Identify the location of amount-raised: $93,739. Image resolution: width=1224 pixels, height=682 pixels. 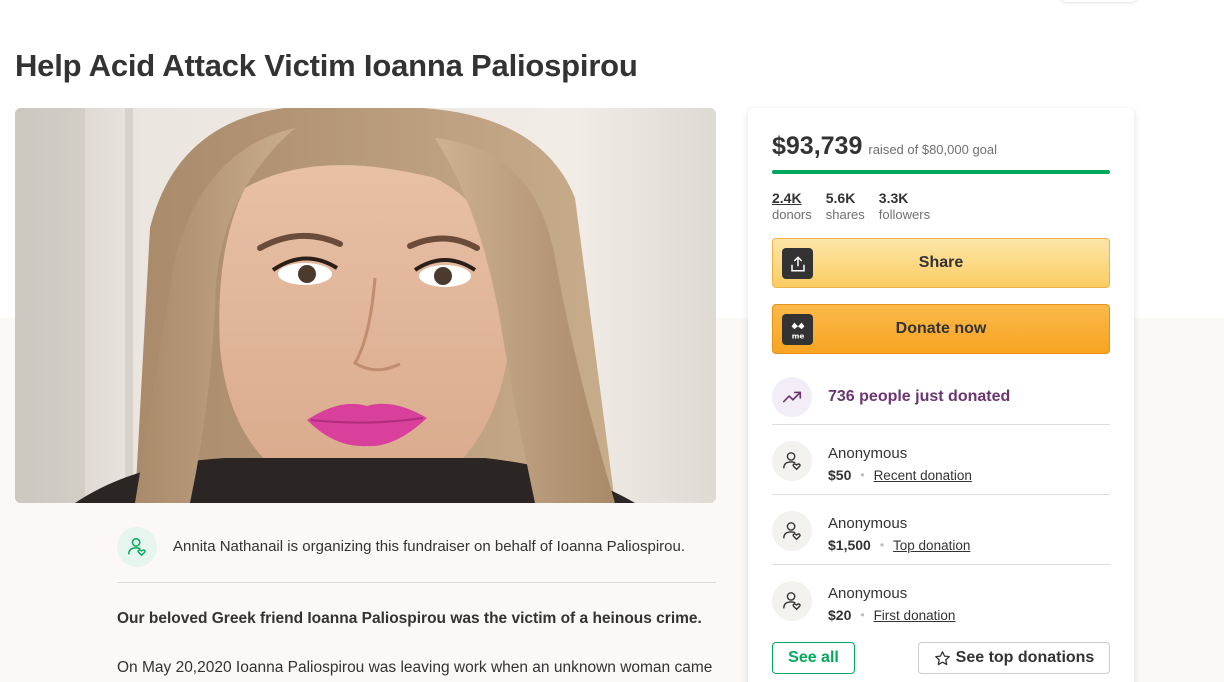
(817, 146).